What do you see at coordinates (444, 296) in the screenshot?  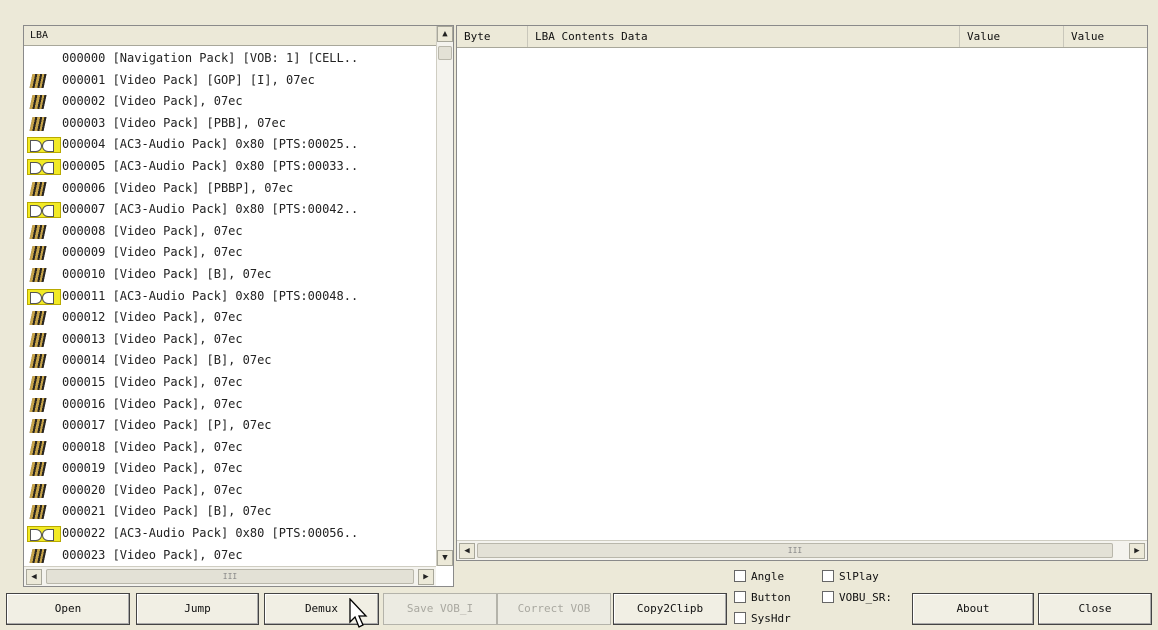 I see `lba-vertical-scrollbar: ▲ ▼` at bounding box center [444, 296].